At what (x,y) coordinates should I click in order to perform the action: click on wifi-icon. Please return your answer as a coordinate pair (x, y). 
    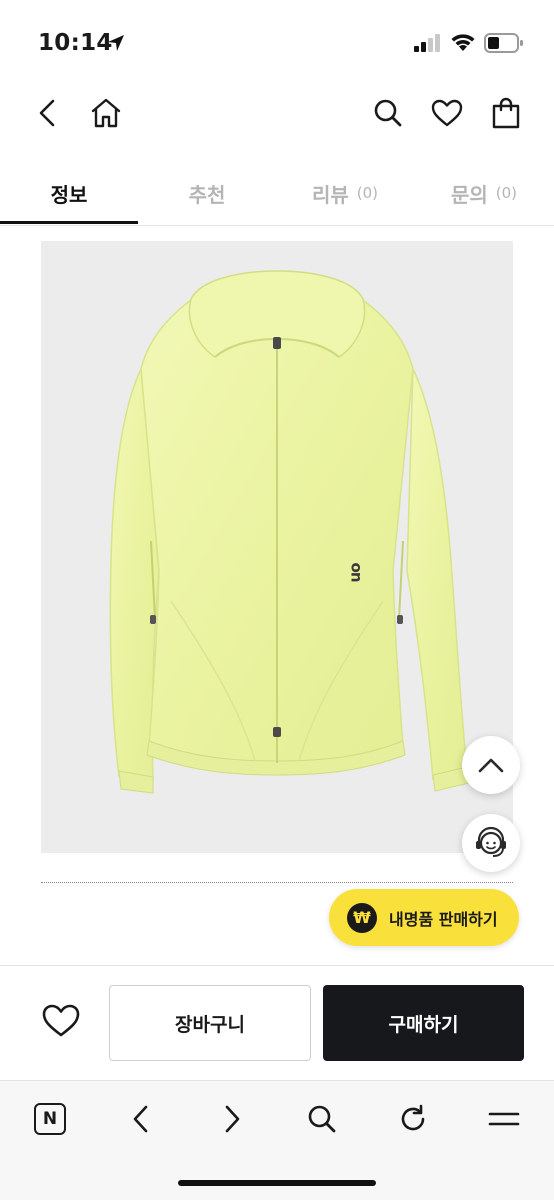
    Looking at the image, I should click on (463, 42).